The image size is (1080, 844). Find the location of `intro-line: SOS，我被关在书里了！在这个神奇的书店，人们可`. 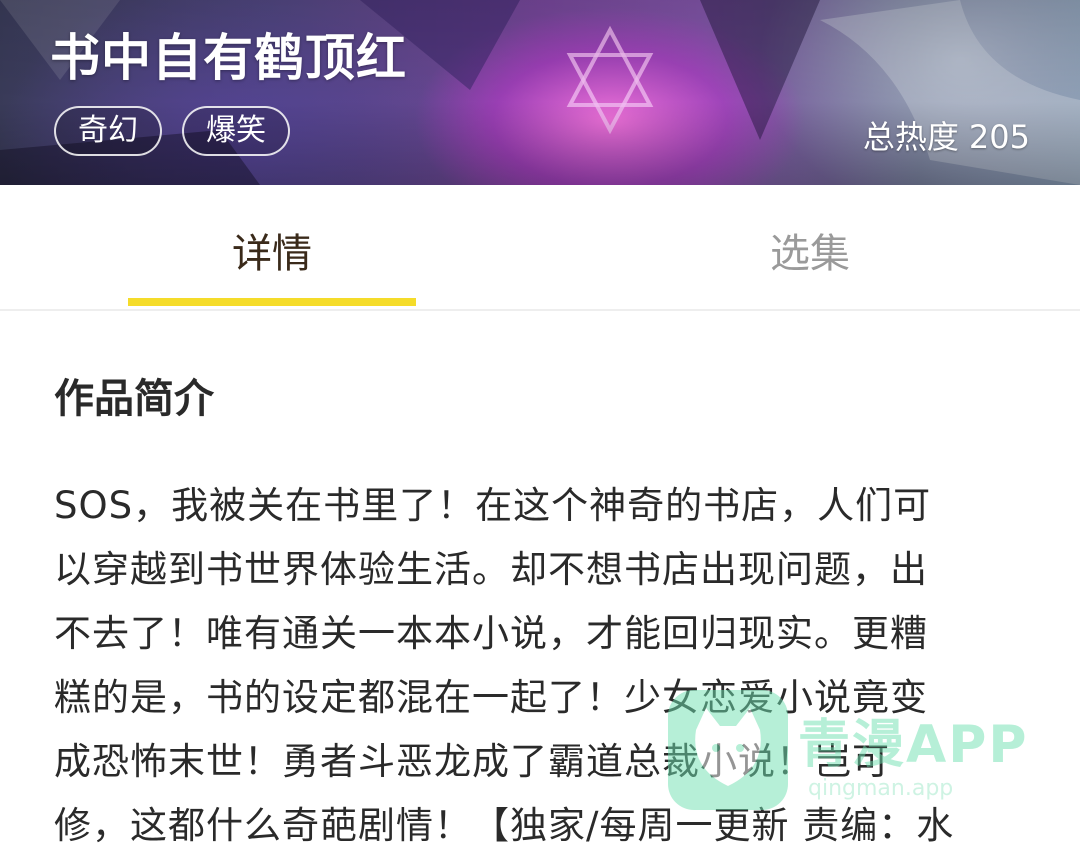

intro-line: SOS，我被关在书里了！在这个神奇的书店，人们可 is located at coordinates (493, 505).